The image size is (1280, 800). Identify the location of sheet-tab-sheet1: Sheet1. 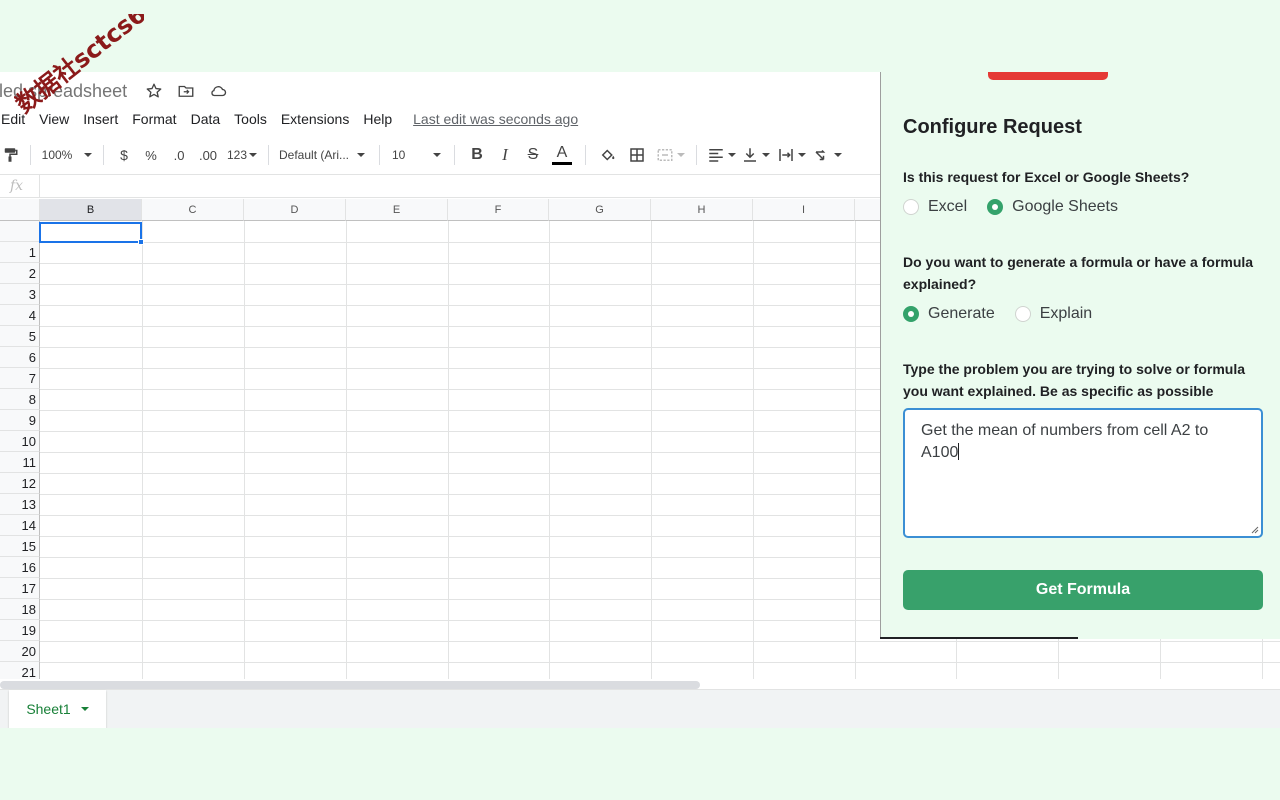
(57, 709).